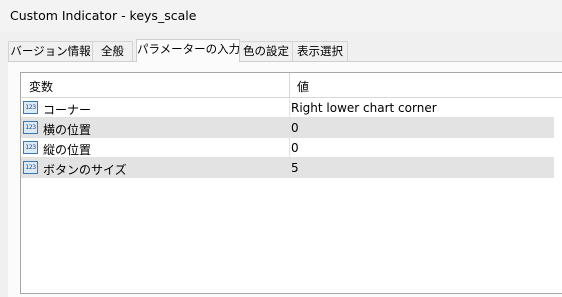 The image size is (562, 297). What do you see at coordinates (303, 86) in the screenshot?
I see `column-header-value: 値` at bounding box center [303, 86].